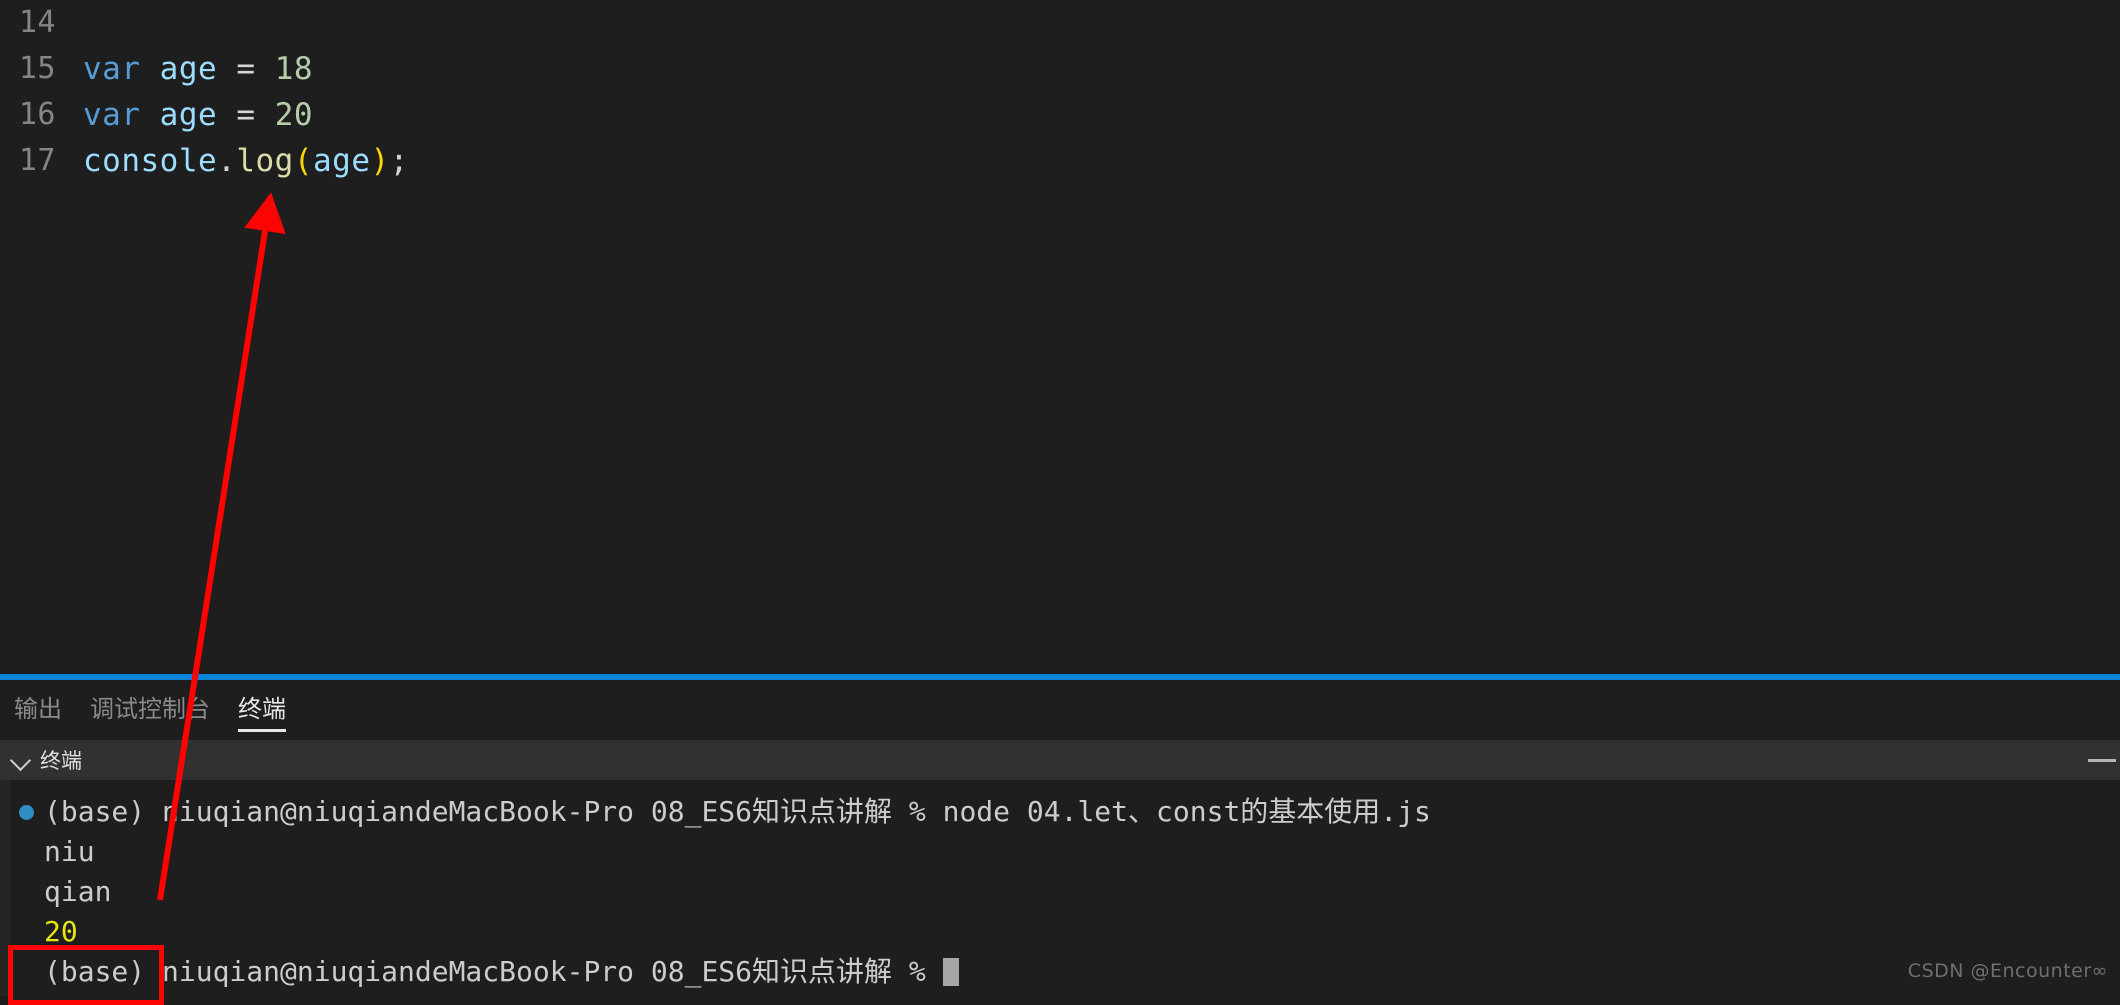 The height and width of the screenshot is (1005, 2120). I want to click on code-line: 15 var age = 18, so click(1060, 69).